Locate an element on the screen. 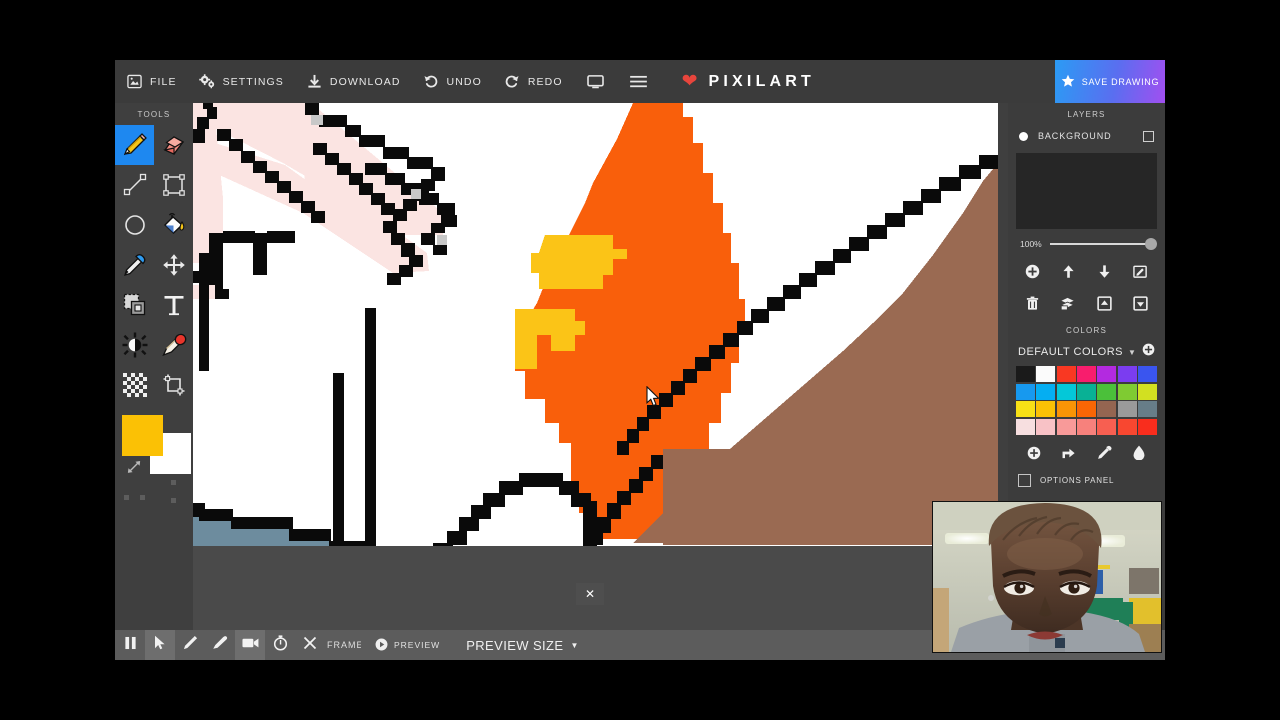  layer-name-label: BACKGROUND is located at coordinates (1075, 136).